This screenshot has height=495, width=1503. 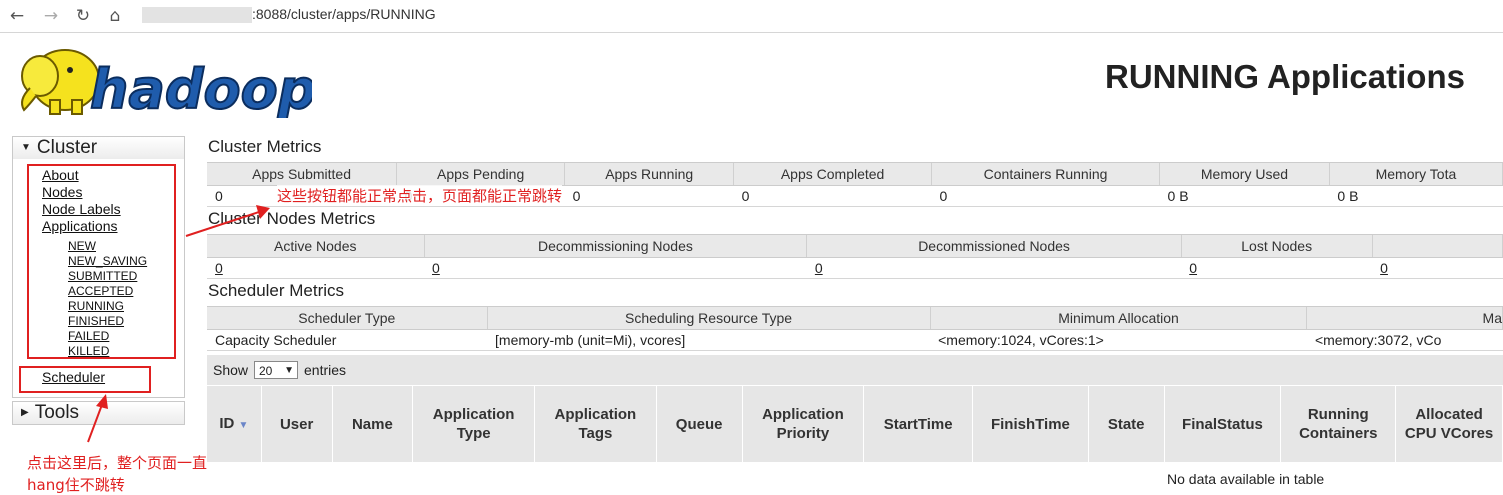 What do you see at coordinates (57, 413) in the screenshot?
I see `tools-label: Tools` at bounding box center [57, 413].